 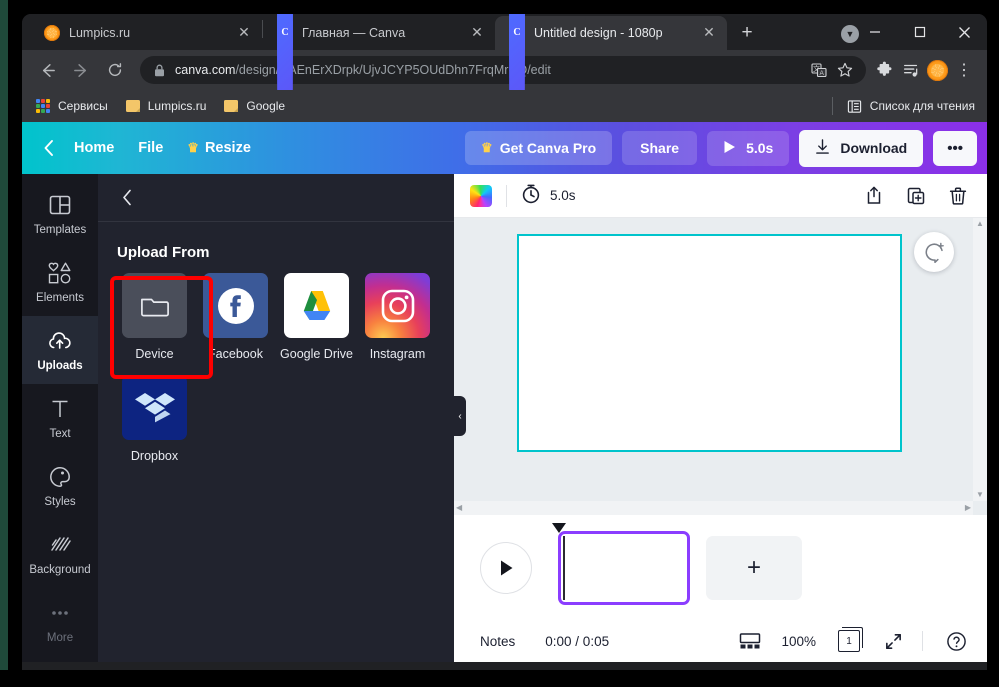 What do you see at coordinates (497, 641) in the screenshot?
I see `notes-button: Notes` at bounding box center [497, 641].